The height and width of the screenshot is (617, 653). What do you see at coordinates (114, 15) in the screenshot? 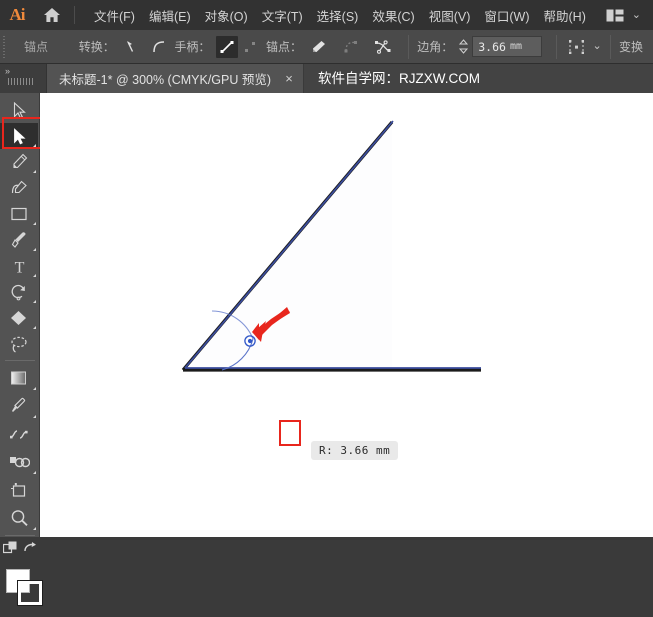
I see `menu-file: 文件(F)` at bounding box center [114, 15].